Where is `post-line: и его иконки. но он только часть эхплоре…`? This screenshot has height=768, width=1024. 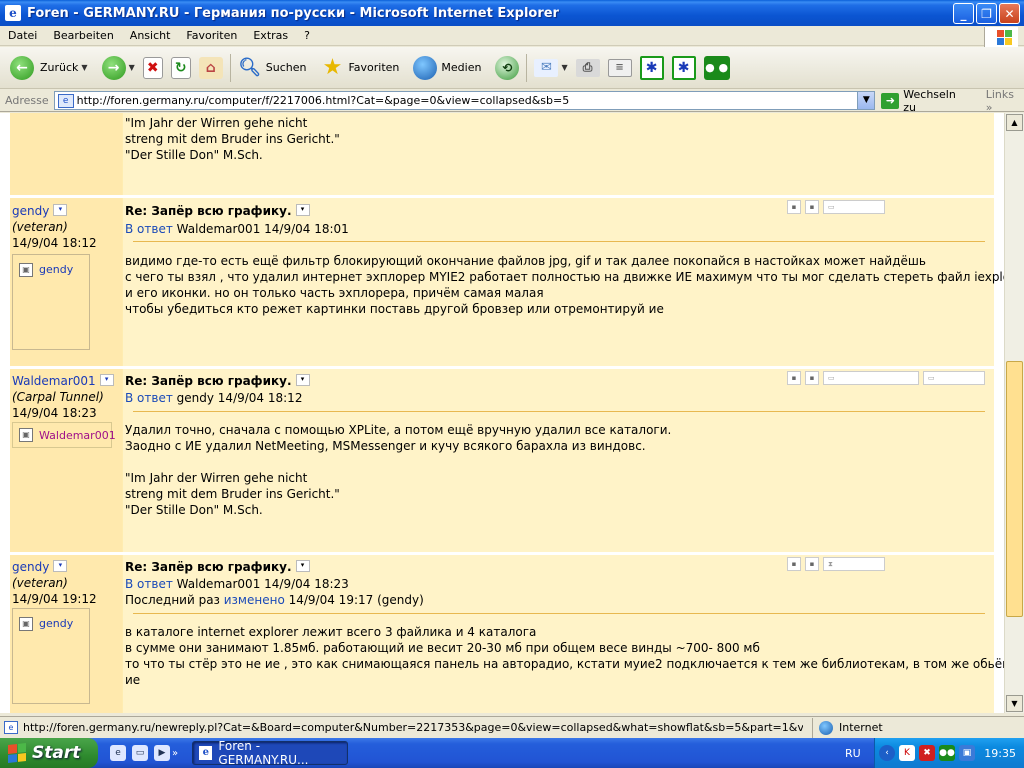
post-line: и его иконки. но он только часть эхплоре… is located at coordinates (334, 293).